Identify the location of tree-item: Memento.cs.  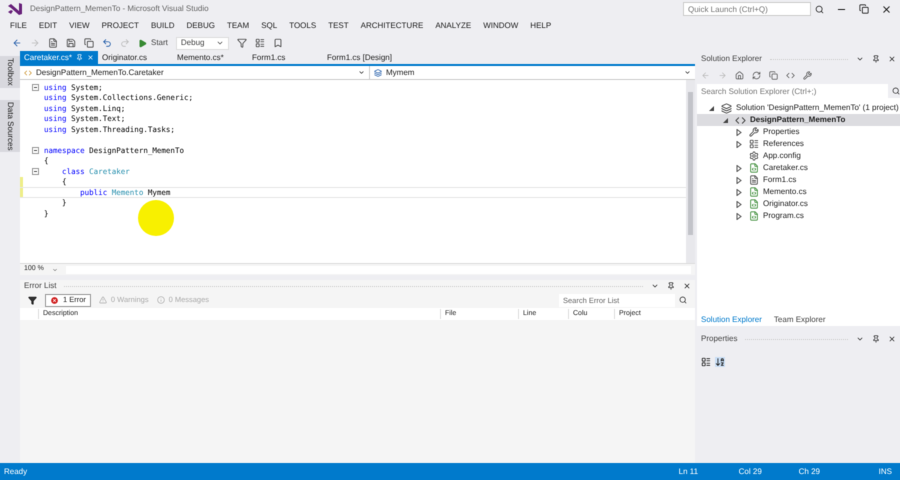
(798, 192).